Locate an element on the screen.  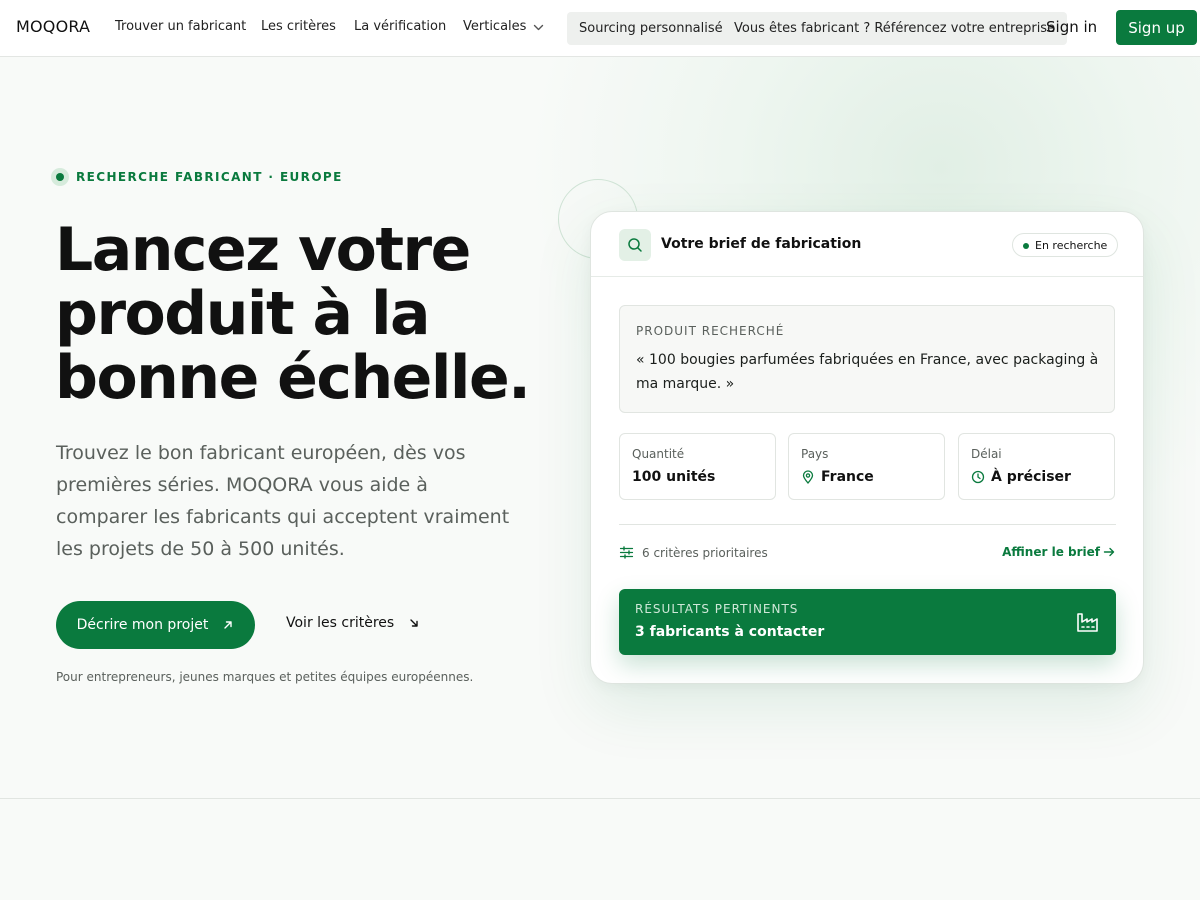
card-header: Votre brief de fabrication En recherche is located at coordinates (867, 244).